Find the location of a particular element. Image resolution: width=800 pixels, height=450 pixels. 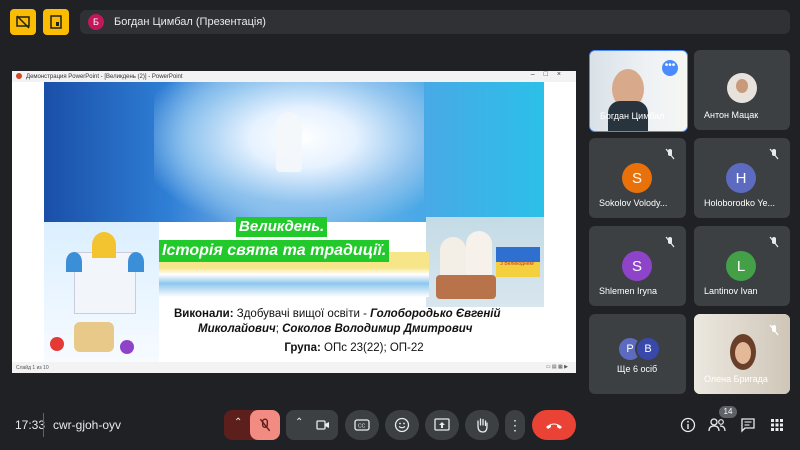

more-participants-tile: P B Ще 6 осіб is located at coordinates (637, 354).